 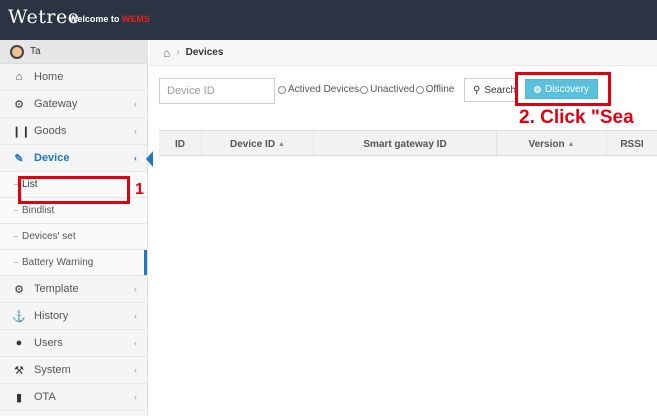 I want to click on sidebar-item-template: ⚙ Template ‹, so click(x=73, y=289).